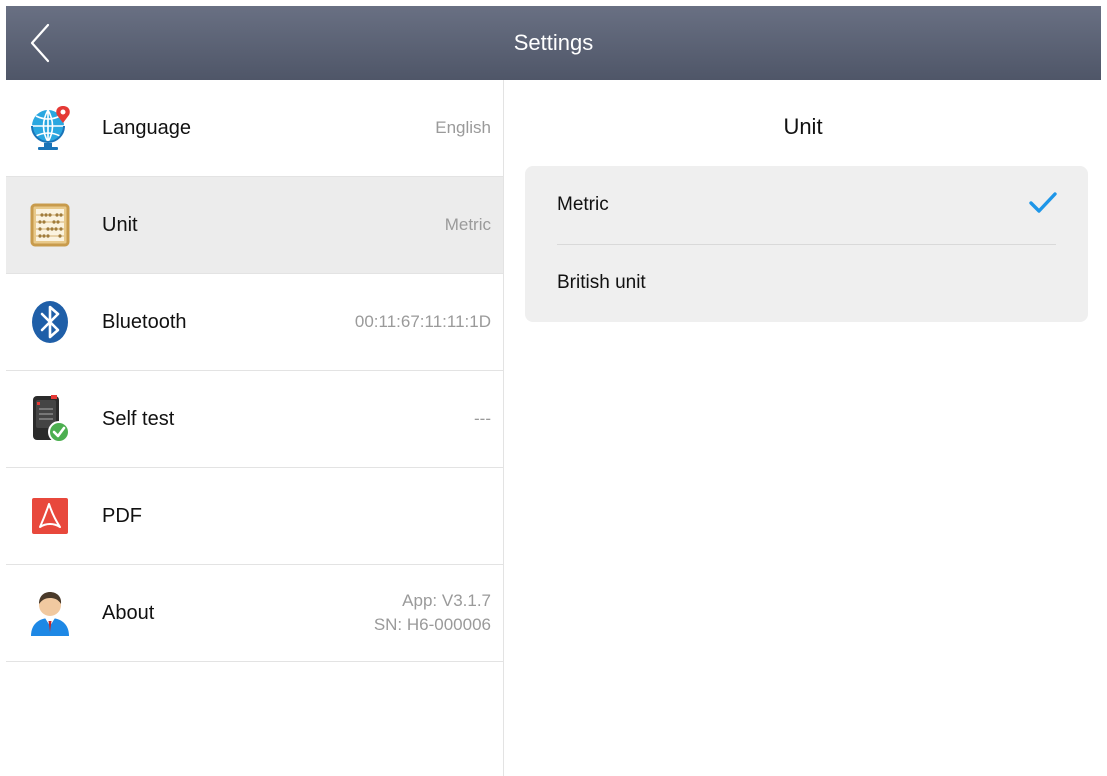  I want to click on sidebar-item-about: About App: V3.1.7 SN: H6-000006, so click(254, 613).